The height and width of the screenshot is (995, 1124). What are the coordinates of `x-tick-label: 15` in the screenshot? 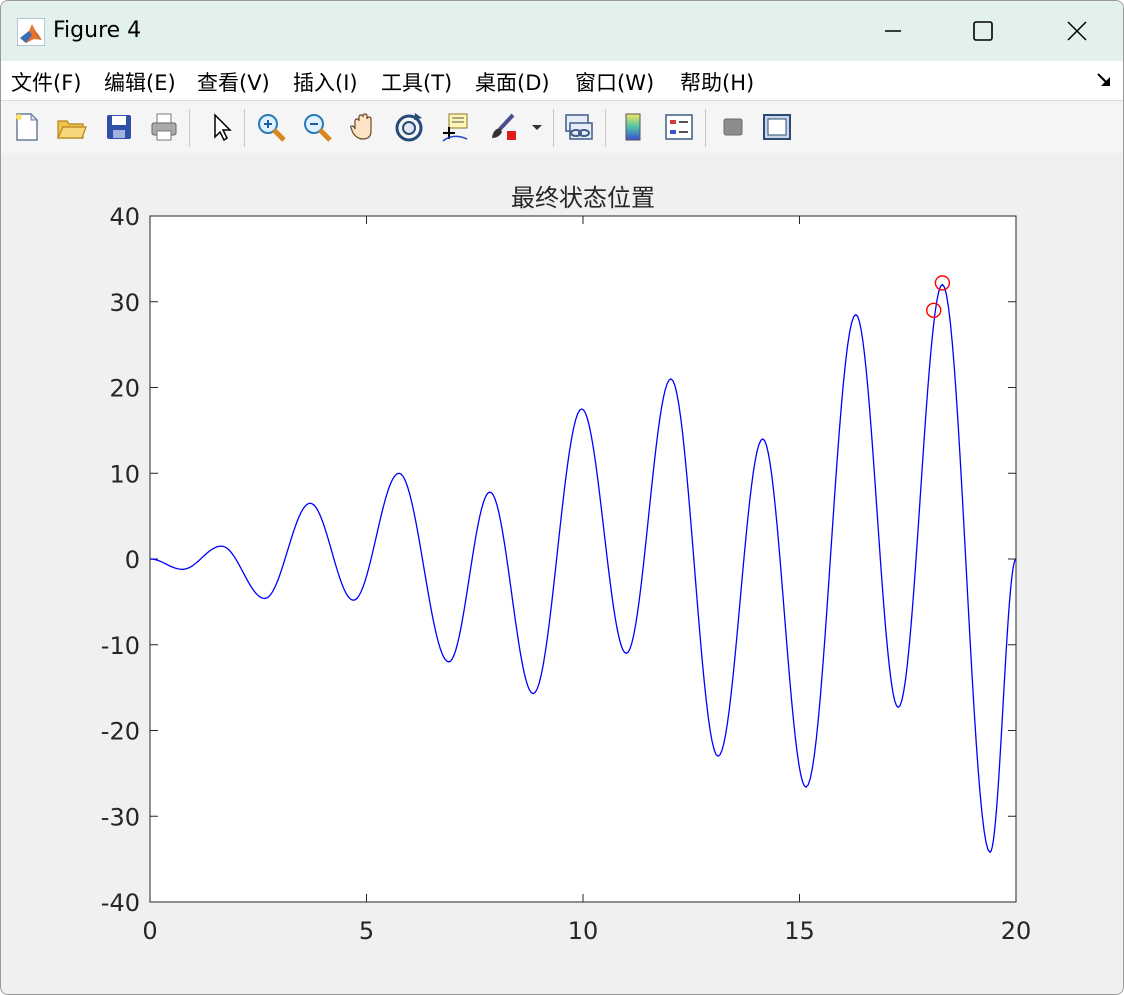 It's located at (799, 931).